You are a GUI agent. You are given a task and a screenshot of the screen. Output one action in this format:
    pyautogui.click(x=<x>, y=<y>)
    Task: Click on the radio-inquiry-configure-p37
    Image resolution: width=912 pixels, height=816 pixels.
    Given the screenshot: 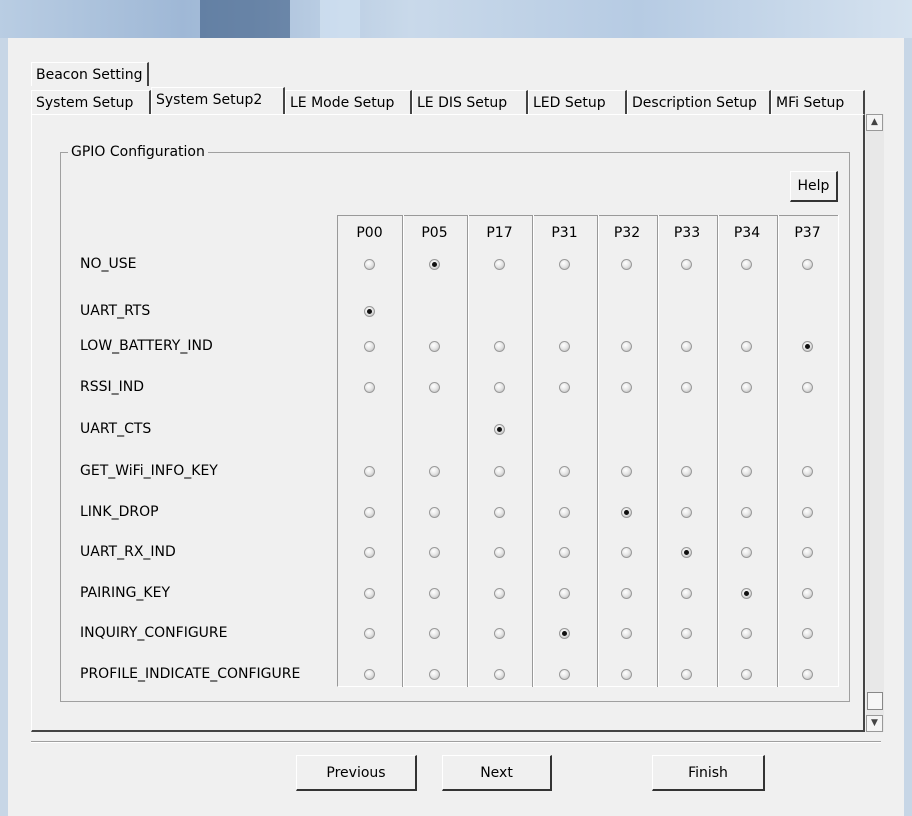 What is the action you would take?
    pyautogui.click(x=807, y=633)
    